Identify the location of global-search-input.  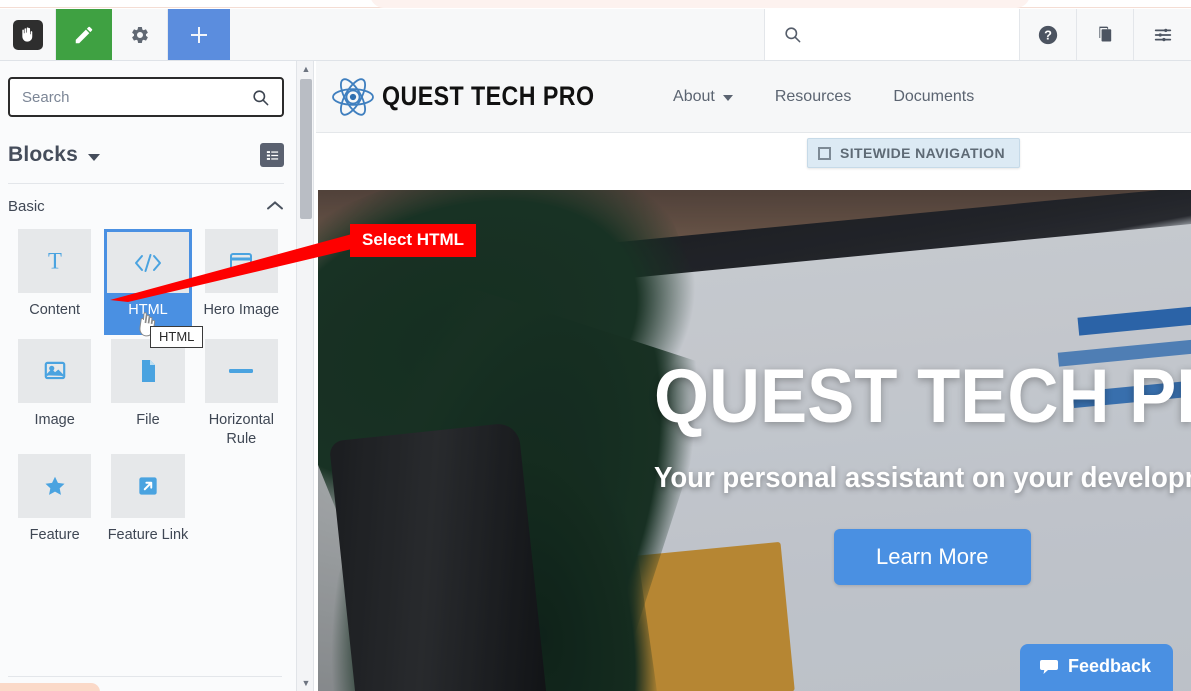
(906, 34).